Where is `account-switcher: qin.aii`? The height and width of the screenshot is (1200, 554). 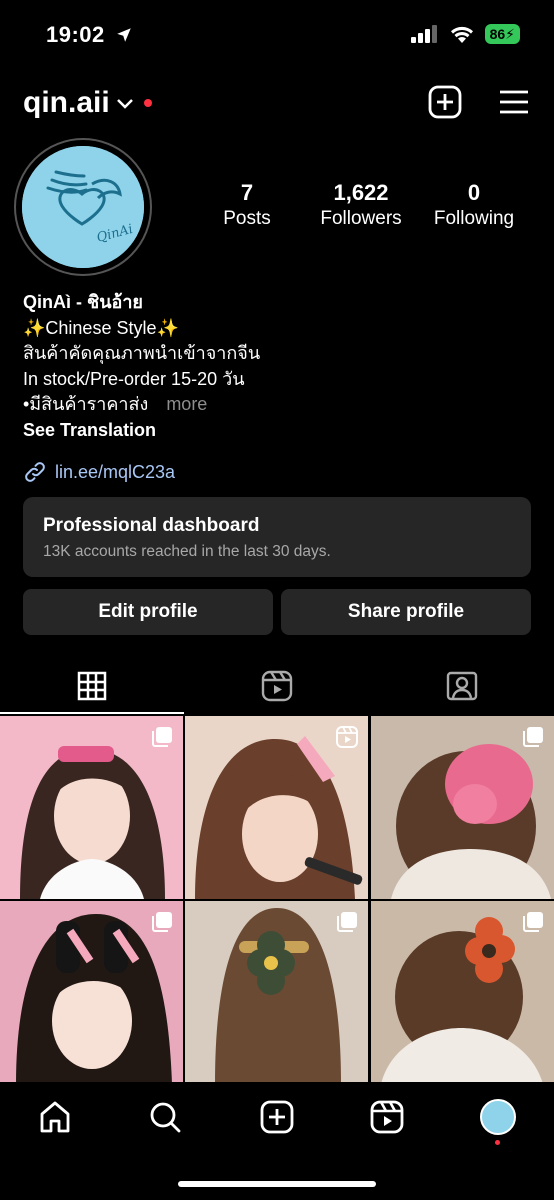 account-switcher: qin.aii is located at coordinates (87, 103).